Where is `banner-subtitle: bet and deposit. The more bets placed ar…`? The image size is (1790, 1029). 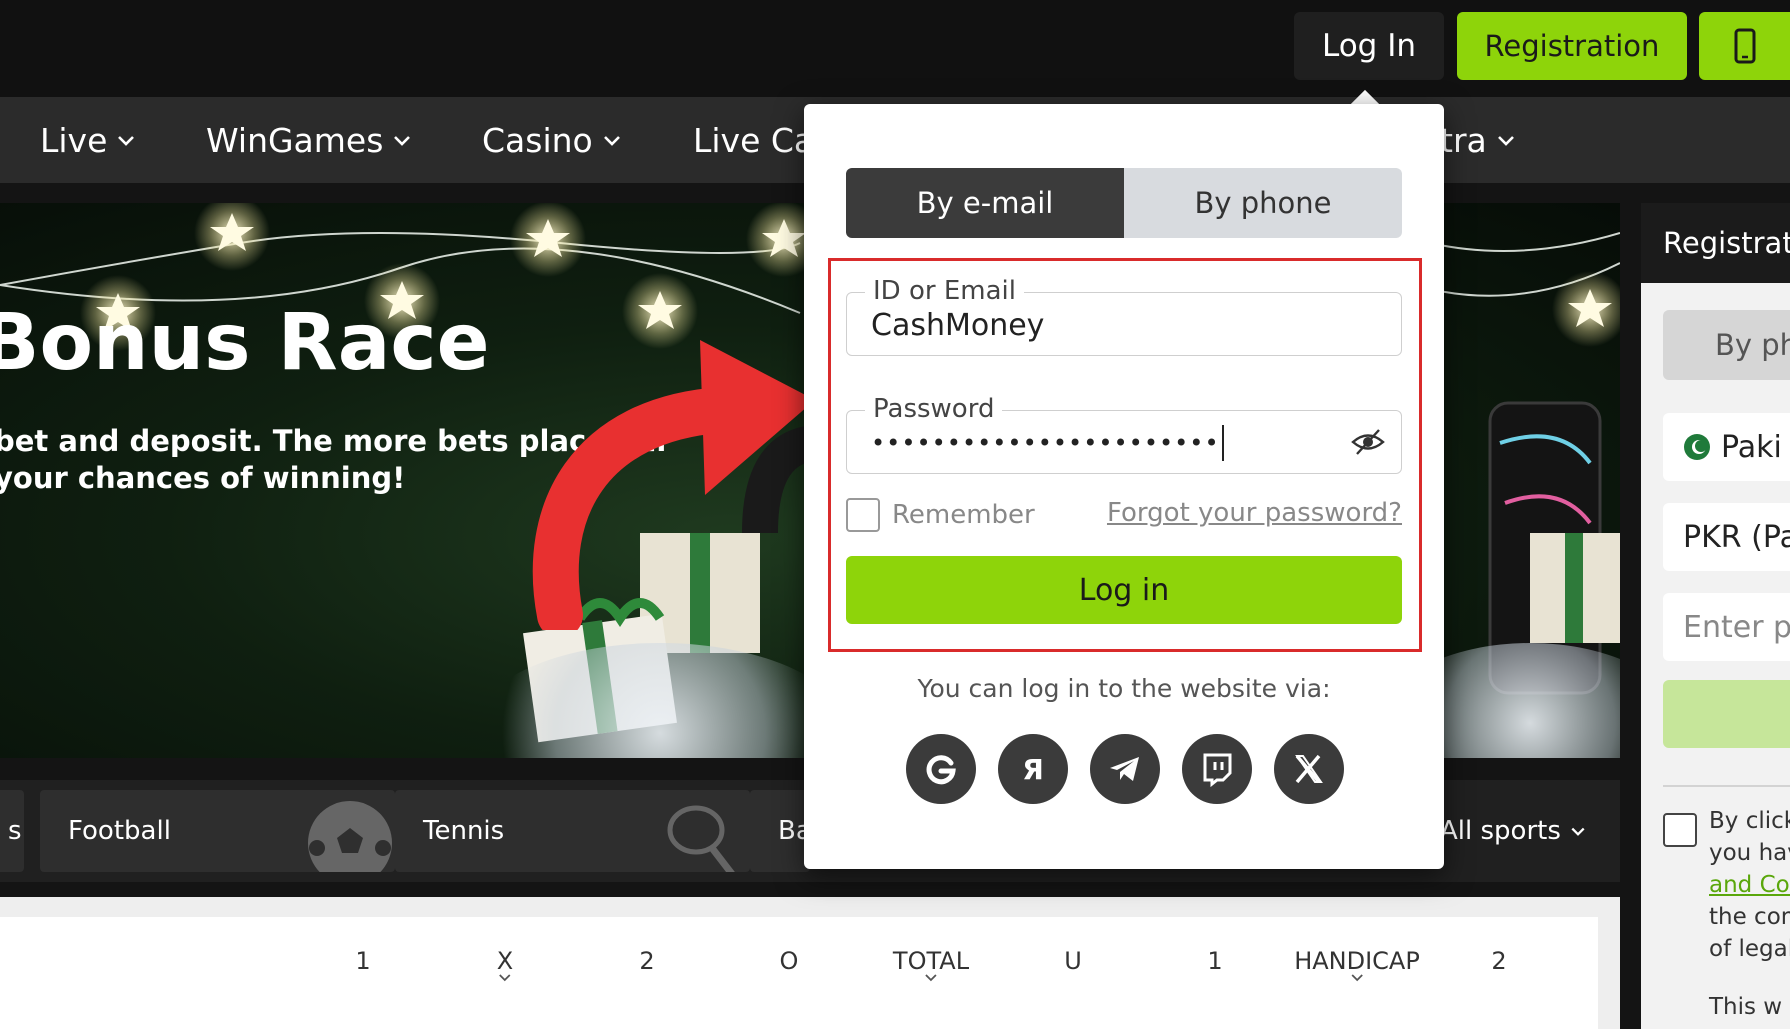 banner-subtitle: bet and deposit. The more bets placed ar… is located at coordinates (335, 460).